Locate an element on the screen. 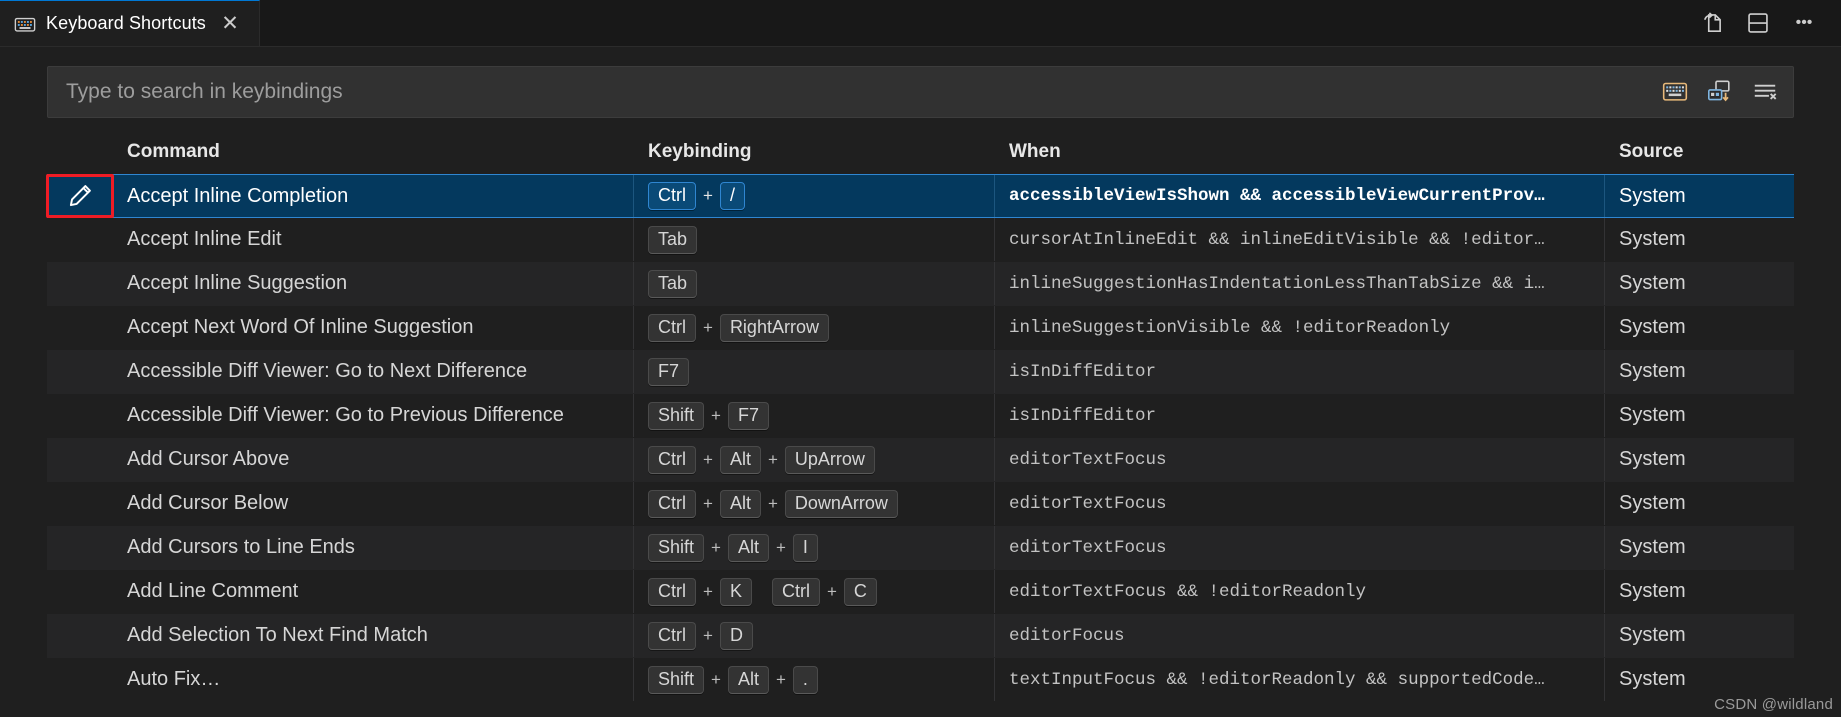 The width and height of the screenshot is (1841, 717). command-label: Add Cursor Above is located at coordinates (208, 459).